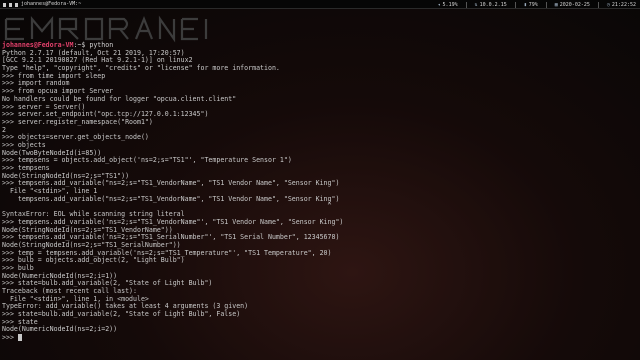  Describe the element at coordinates (93, 45) in the screenshot. I see `prompt-command: :~$ python` at that location.